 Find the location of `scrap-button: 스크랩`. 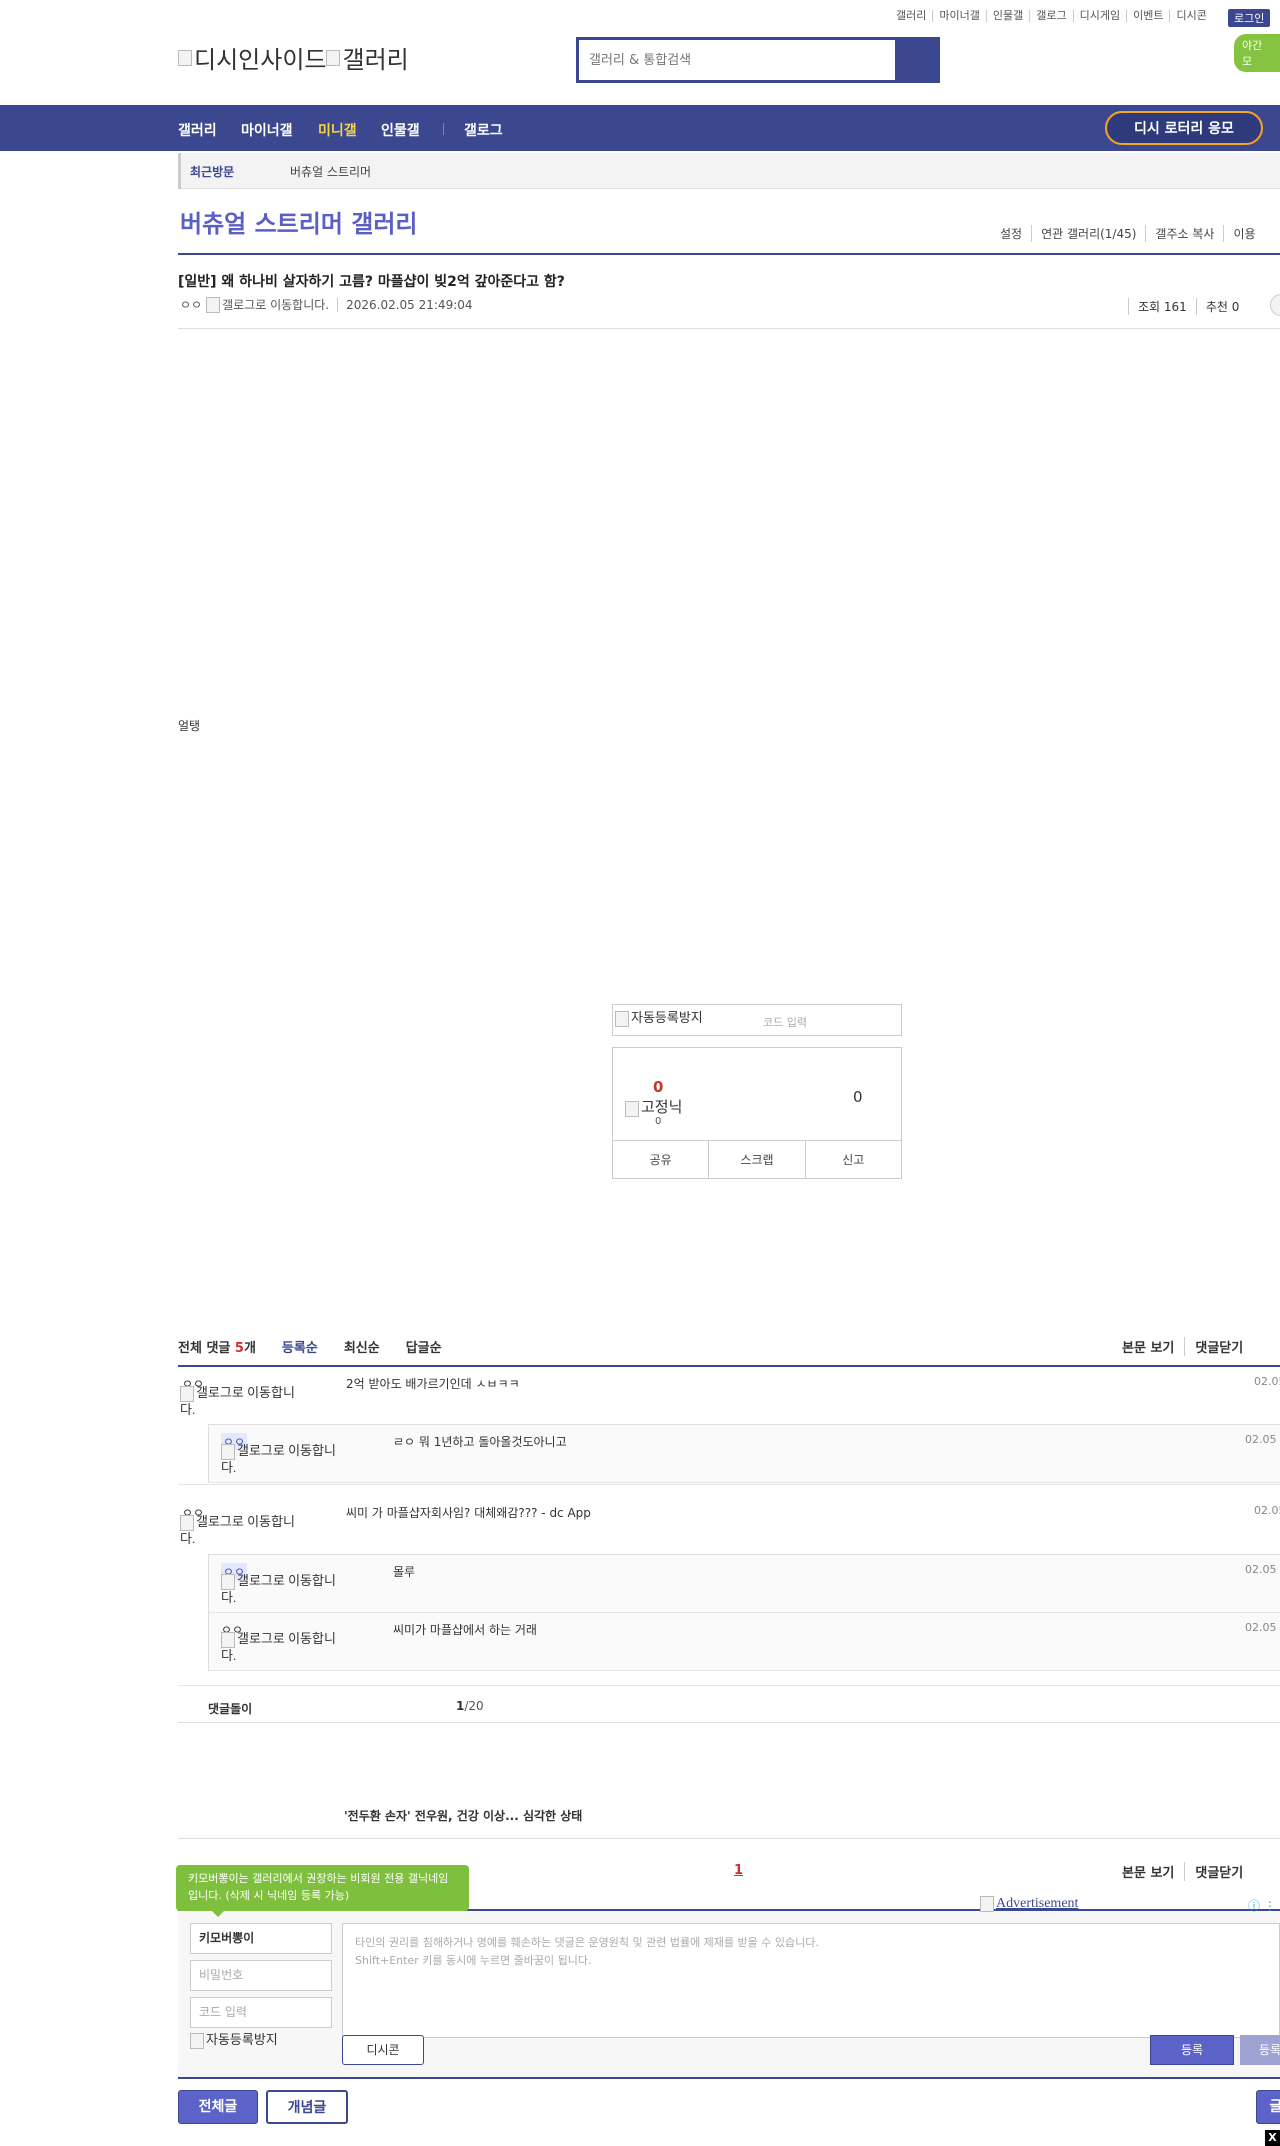

scrap-button: 스크랩 is located at coordinates (756, 1159).